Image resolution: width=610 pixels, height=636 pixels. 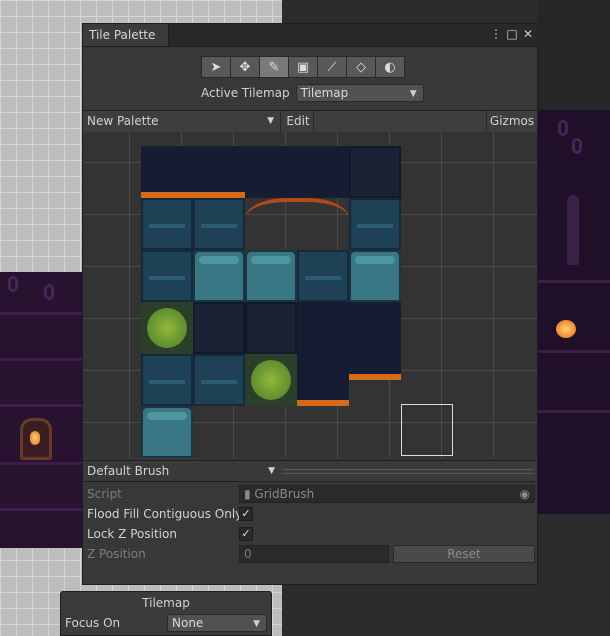 I want to click on script-field: ▮ GridBrush ◉, so click(x=387, y=494).